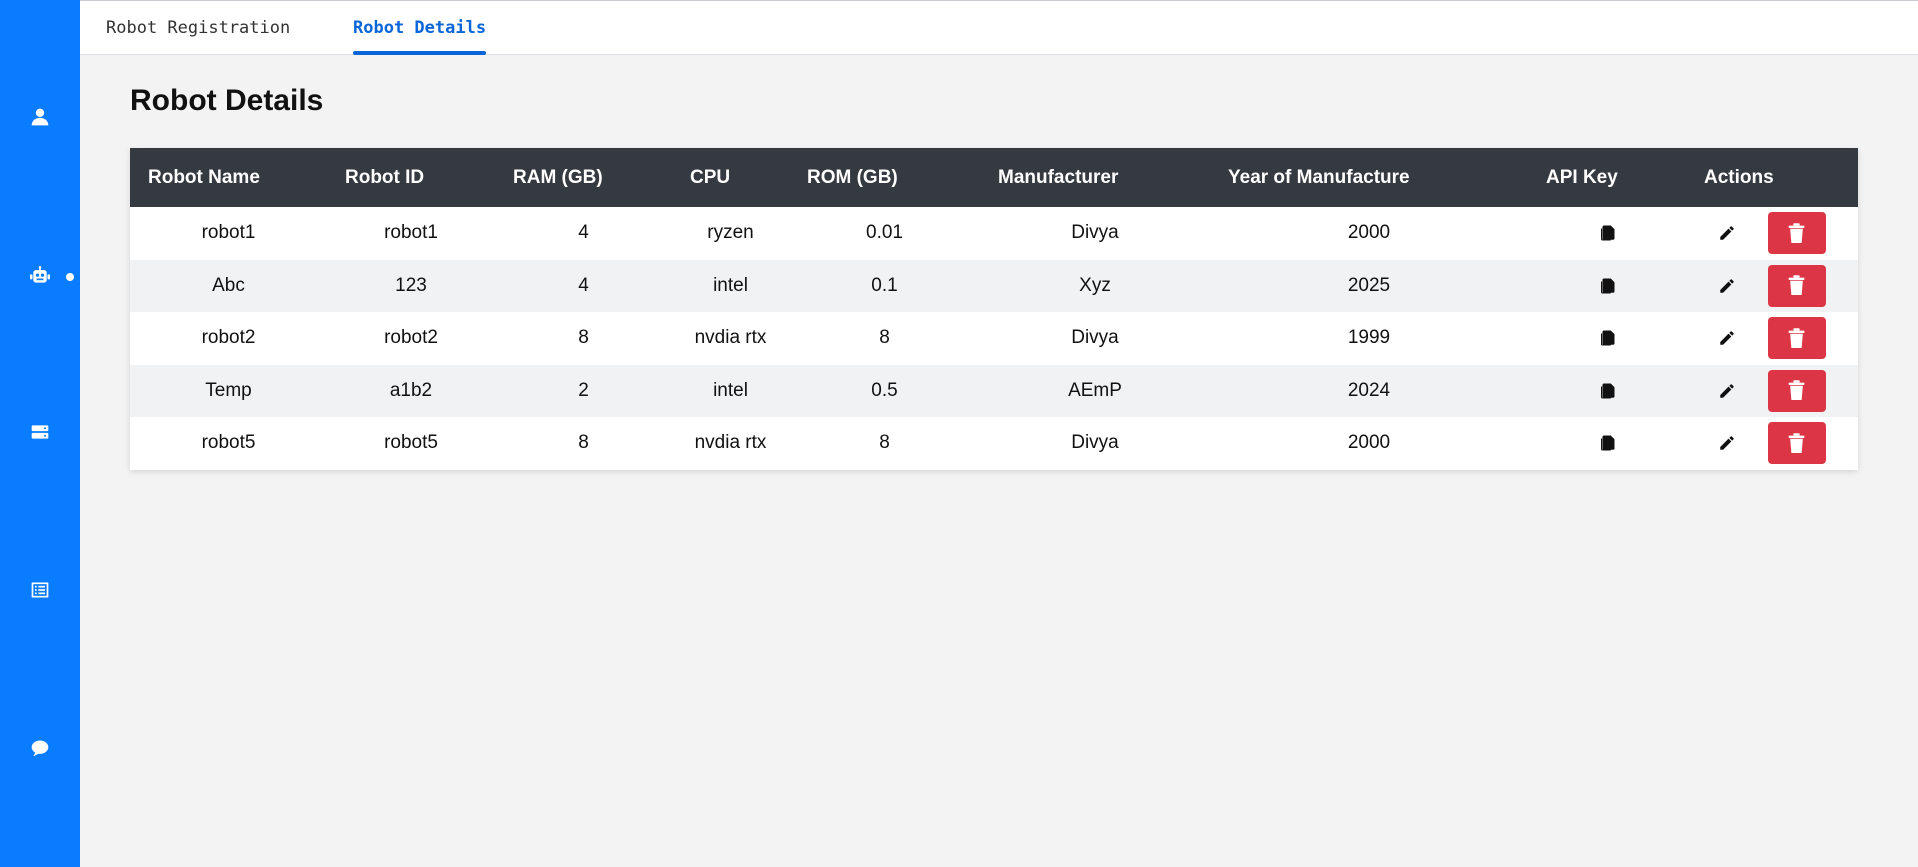 The width and height of the screenshot is (1918, 867). What do you see at coordinates (1369, 390) in the screenshot?
I see `cell-year: 2024` at bounding box center [1369, 390].